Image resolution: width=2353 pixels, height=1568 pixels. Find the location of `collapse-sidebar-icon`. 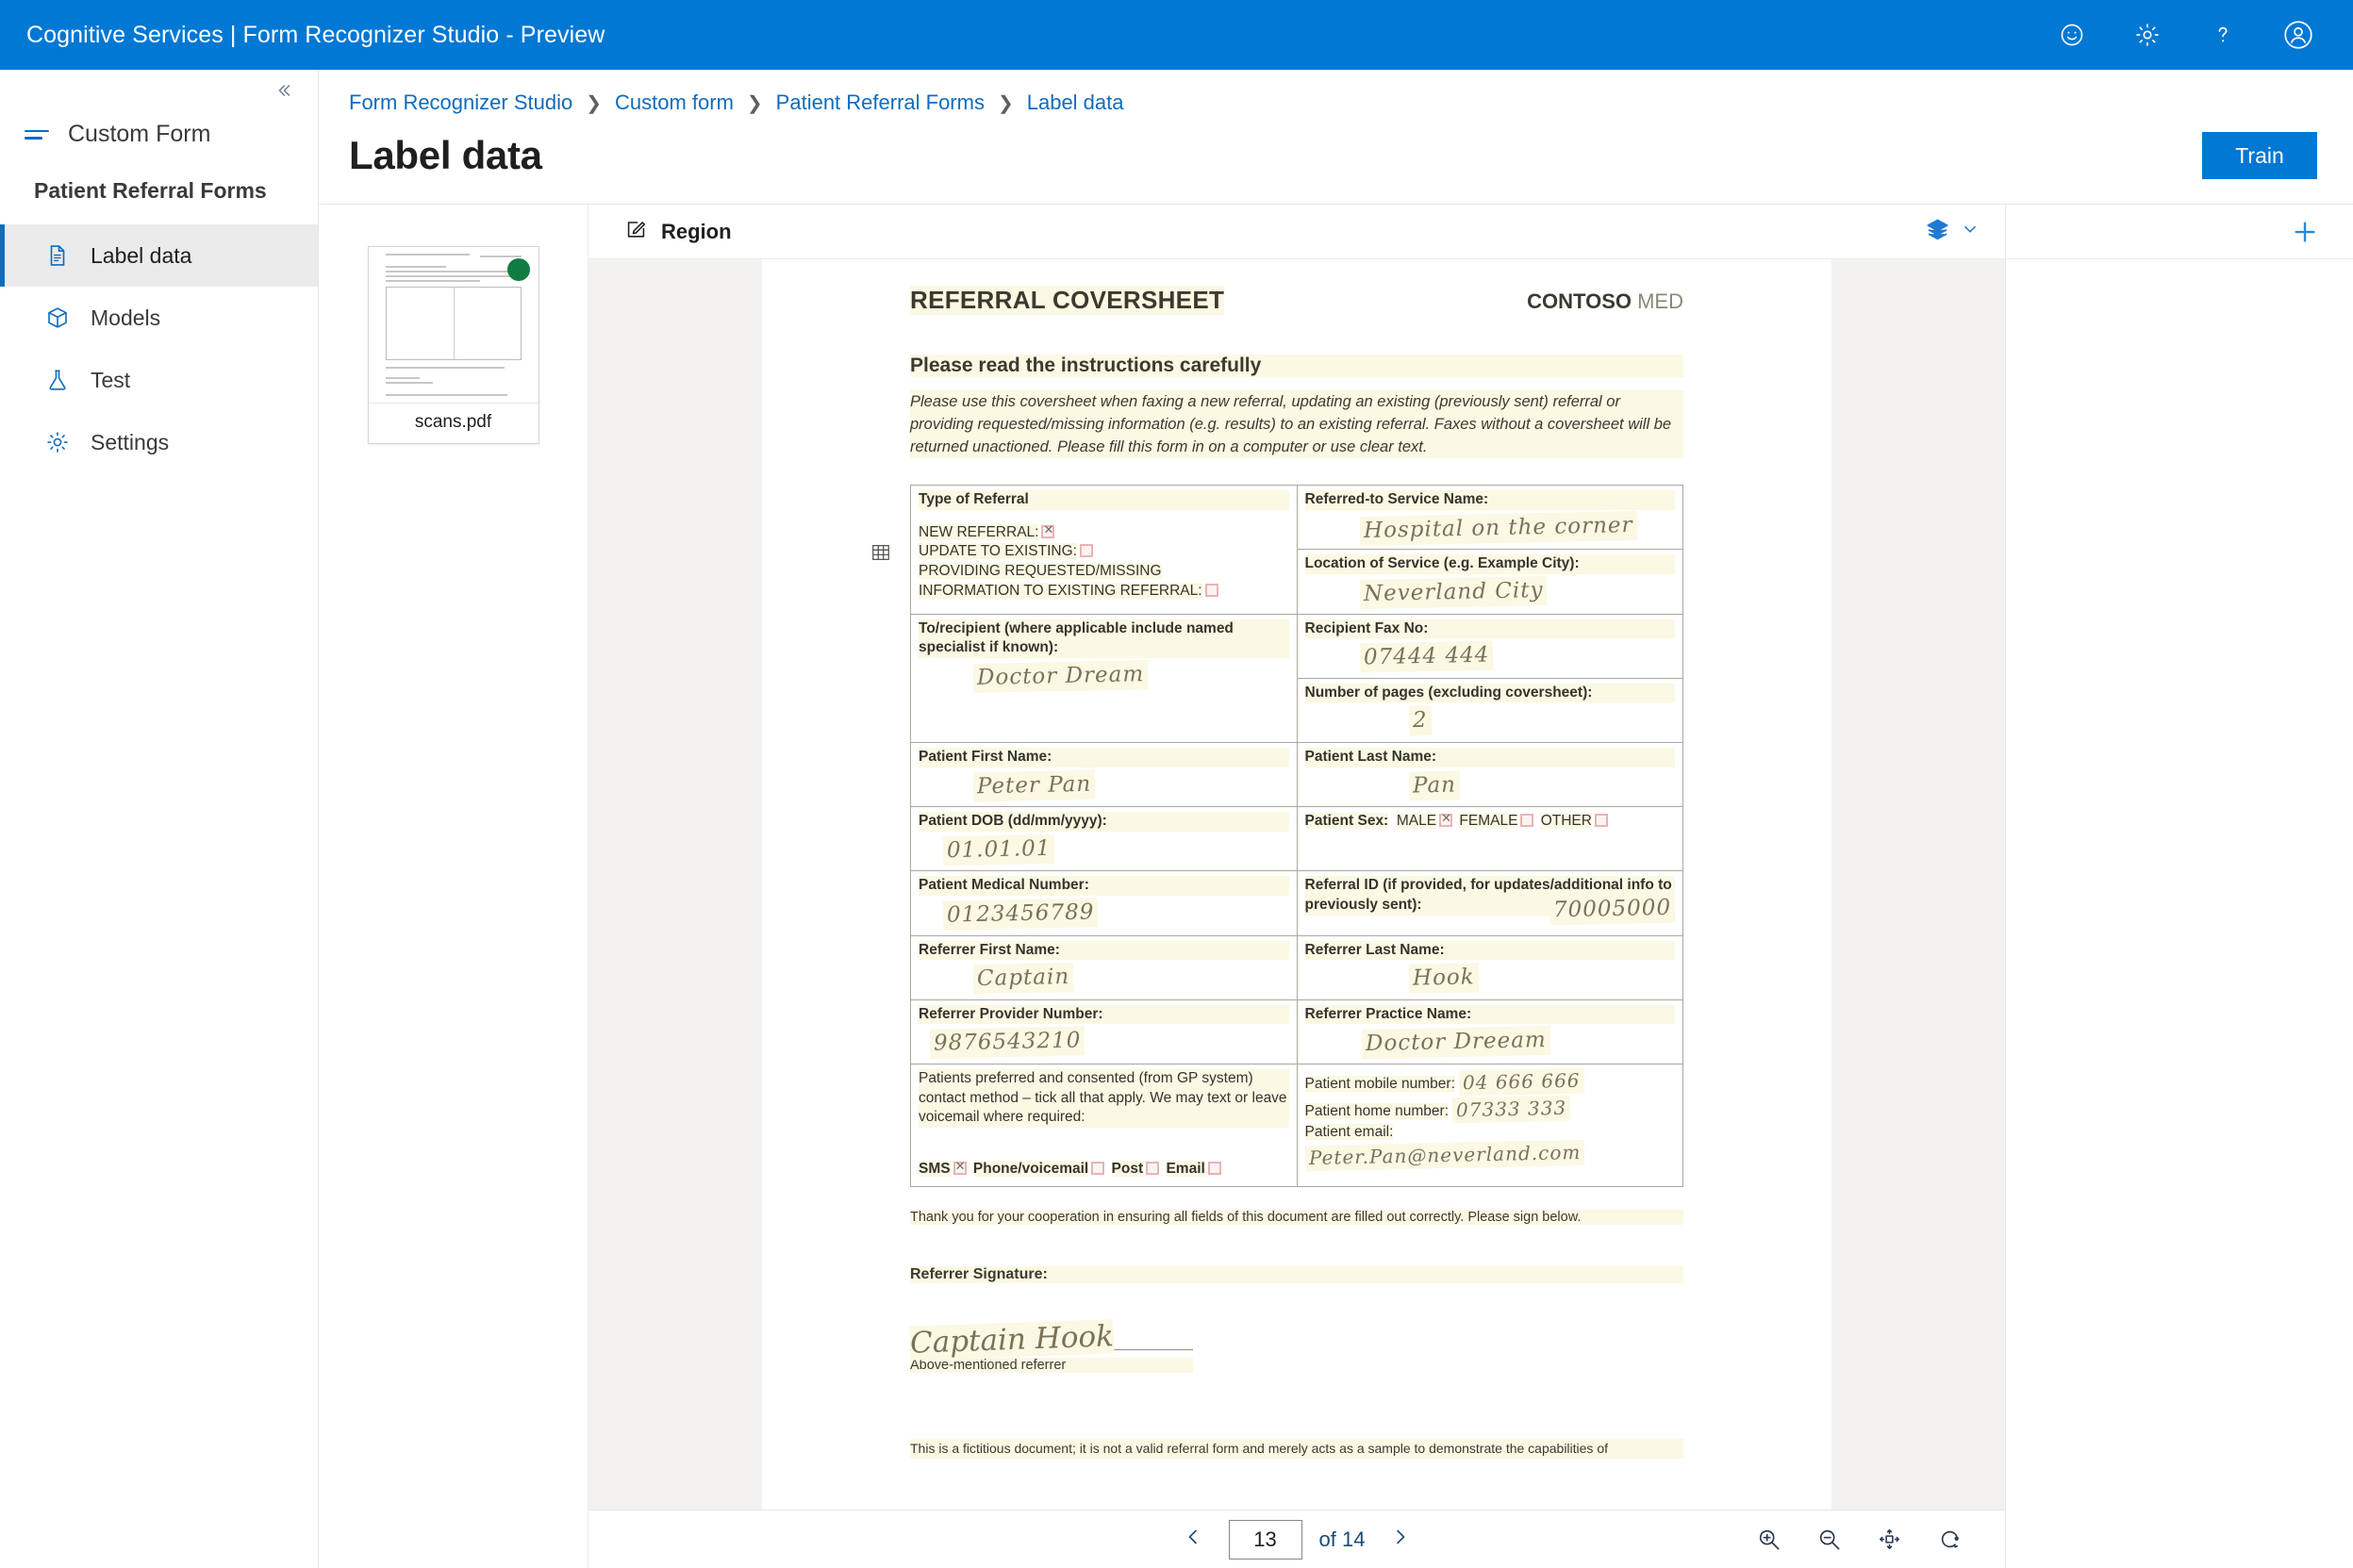

collapse-sidebar-icon is located at coordinates (283, 93).